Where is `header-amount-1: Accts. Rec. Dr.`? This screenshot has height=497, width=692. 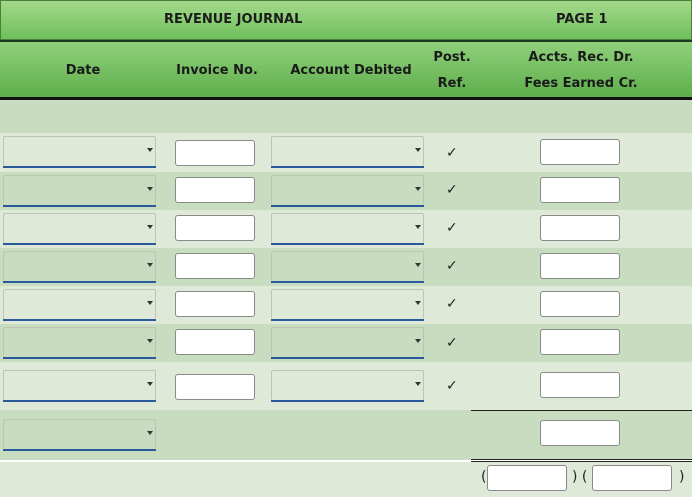
header-amount-1: Accts. Rec. Dr. is located at coordinates (581, 57).